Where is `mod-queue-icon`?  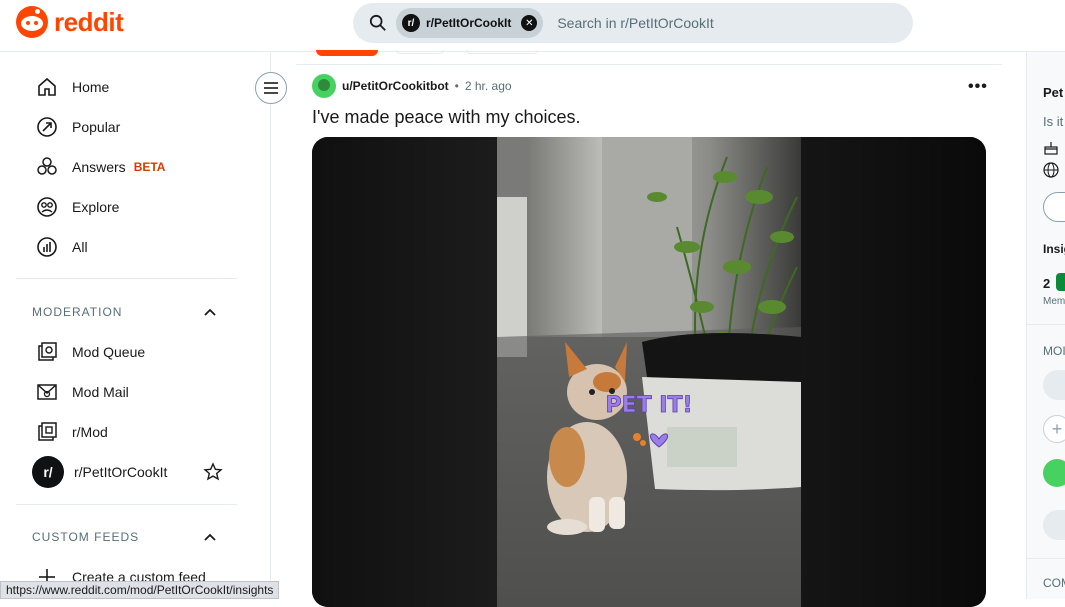
mod-queue-icon is located at coordinates (47, 351).